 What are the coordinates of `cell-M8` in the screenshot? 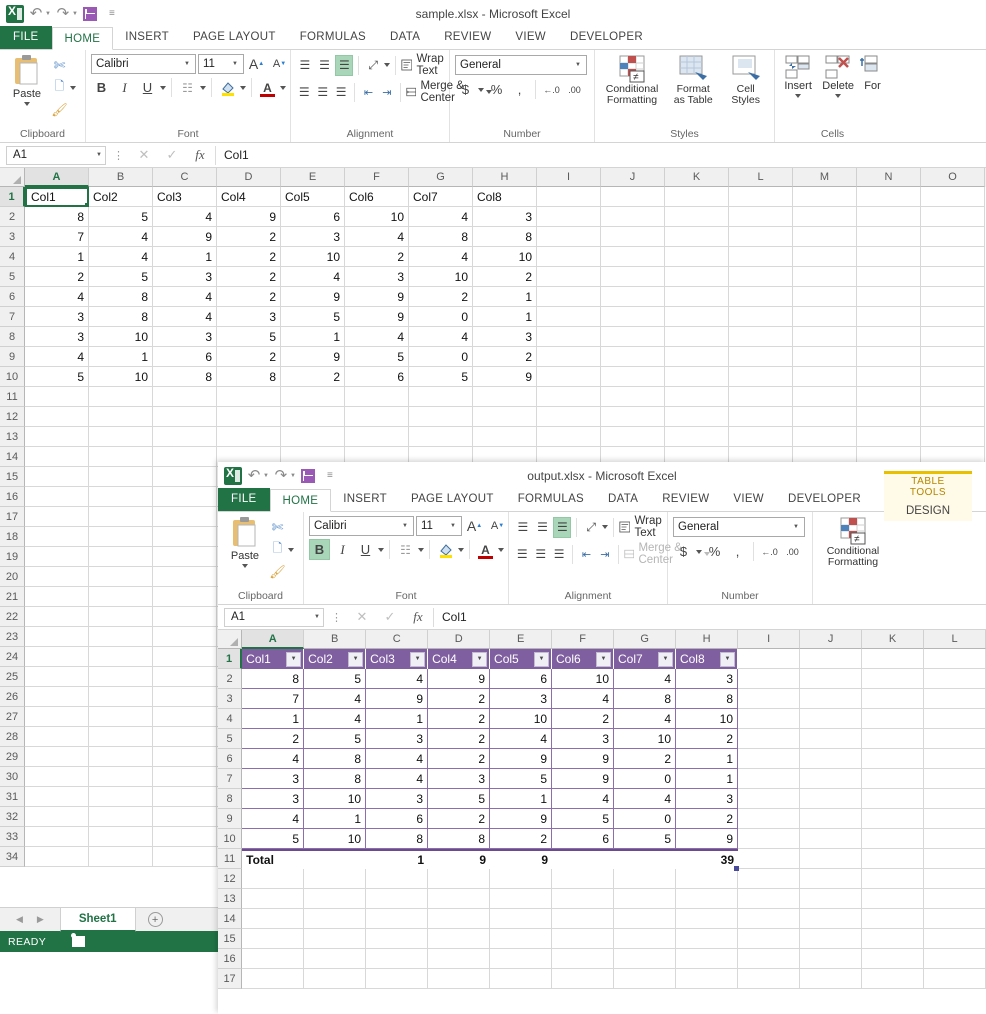 It's located at (825, 337).